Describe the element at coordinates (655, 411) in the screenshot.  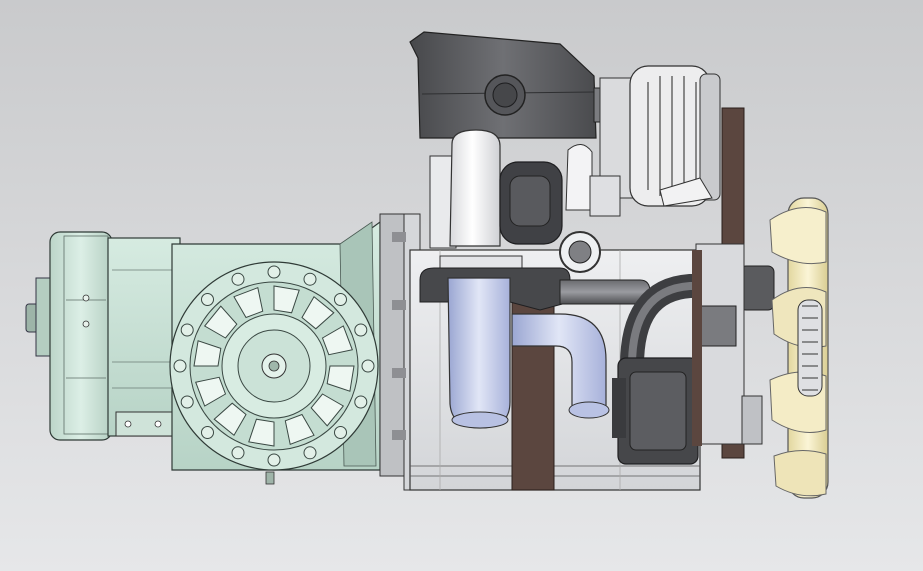
I see `water-pump-housing` at that location.